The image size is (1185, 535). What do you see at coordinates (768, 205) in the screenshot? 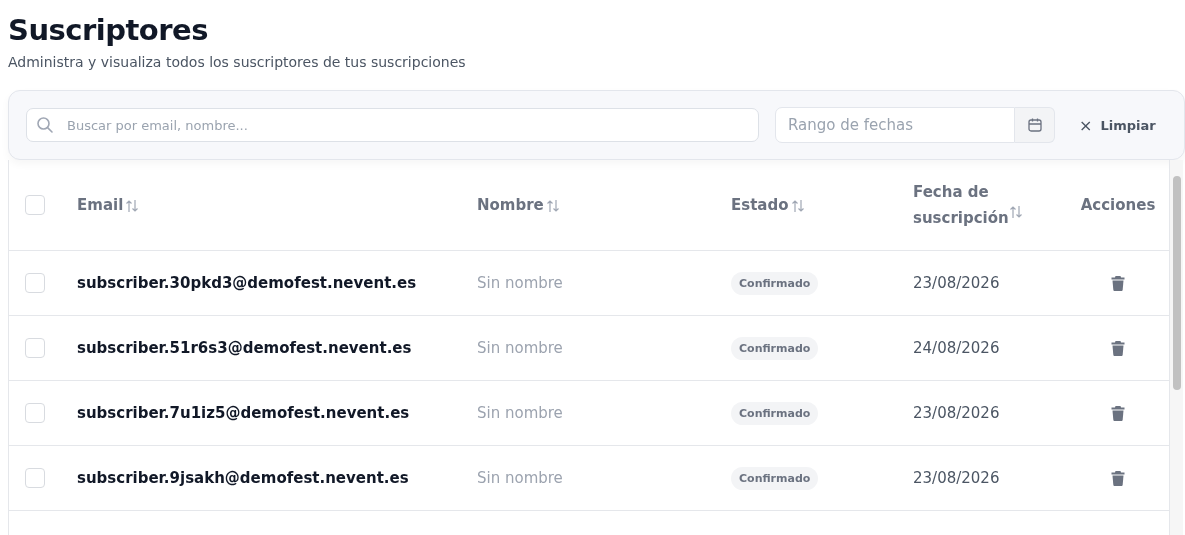
I see `column-header: Estado` at bounding box center [768, 205].